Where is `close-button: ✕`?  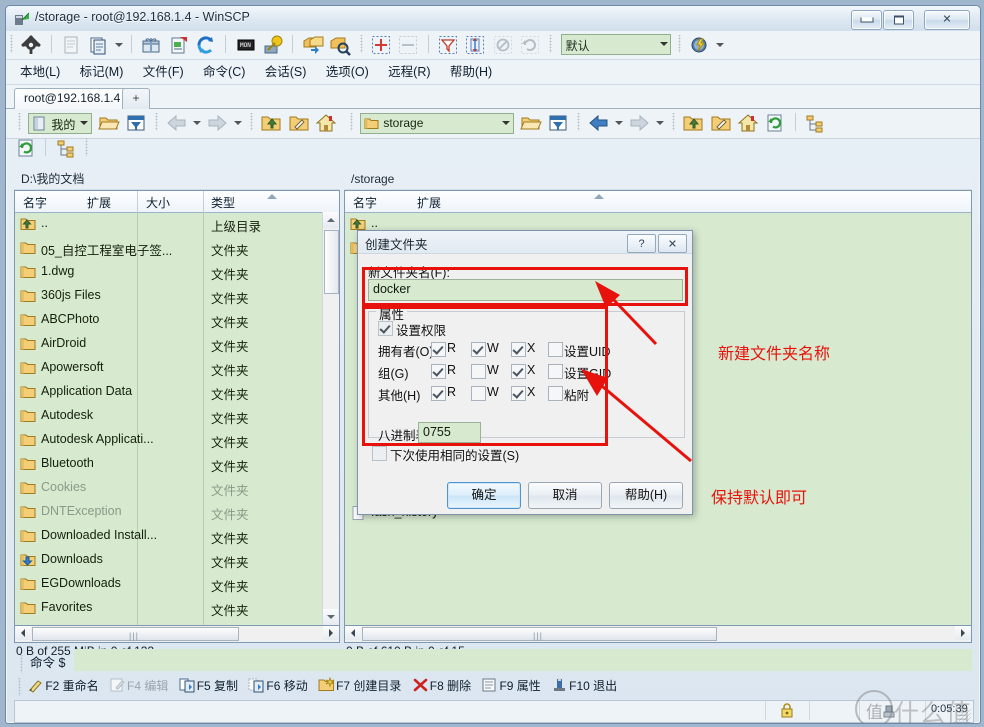 close-button: ✕ is located at coordinates (947, 20).